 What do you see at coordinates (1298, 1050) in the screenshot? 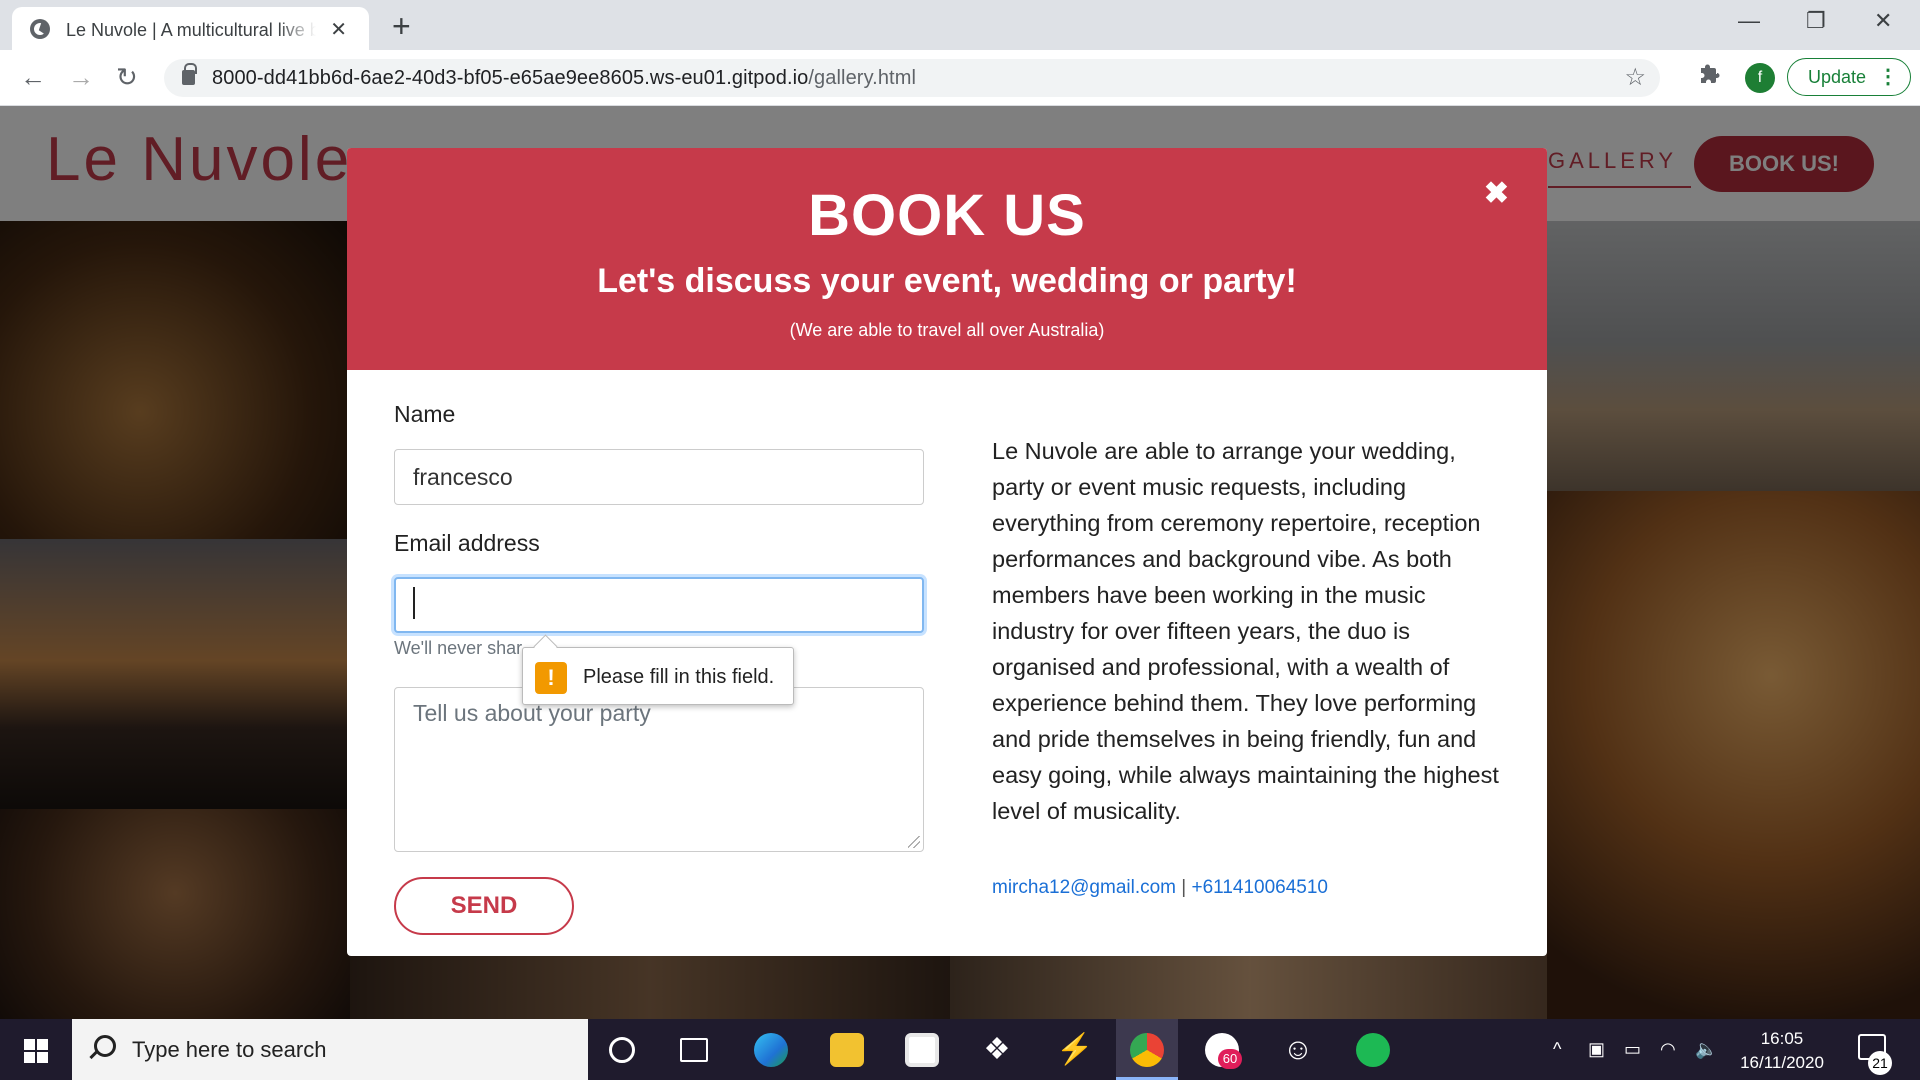
I see `smiley-icon: ☺` at bounding box center [1298, 1050].